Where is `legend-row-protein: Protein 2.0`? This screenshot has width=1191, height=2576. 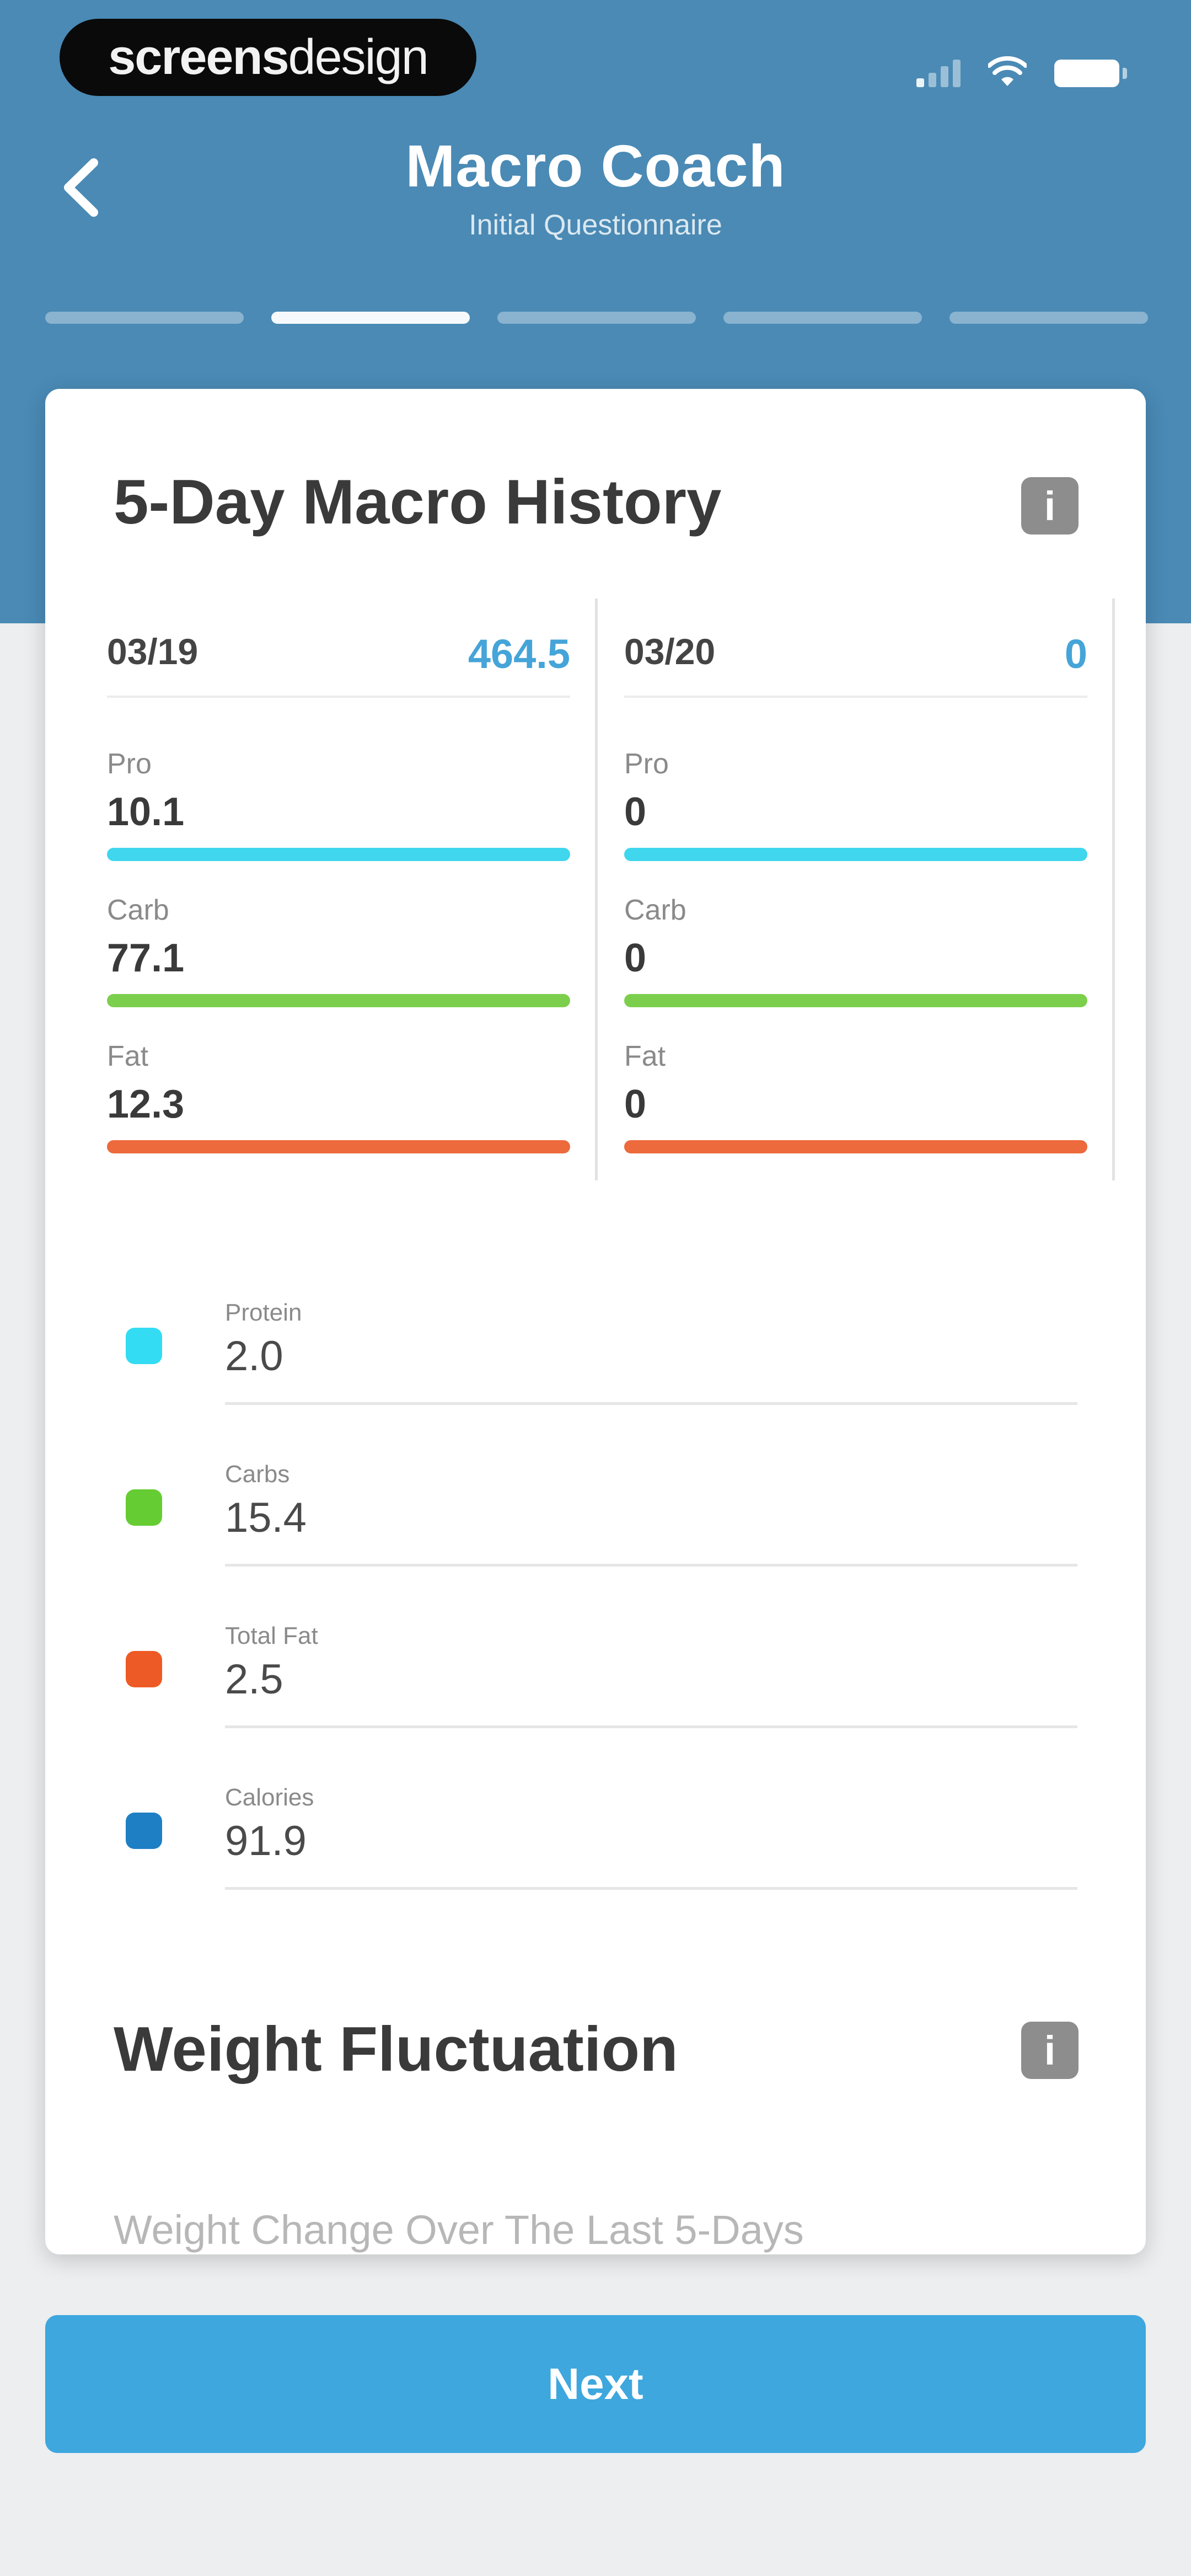
legend-row-protein: Protein 2.0 is located at coordinates (595, 1351).